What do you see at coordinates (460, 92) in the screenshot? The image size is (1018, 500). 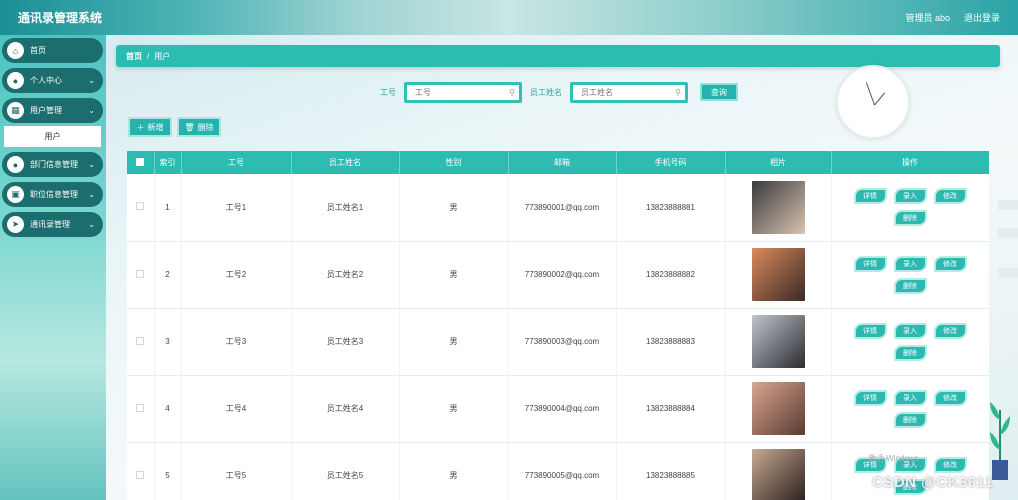 I see `id-search-input` at bounding box center [460, 92].